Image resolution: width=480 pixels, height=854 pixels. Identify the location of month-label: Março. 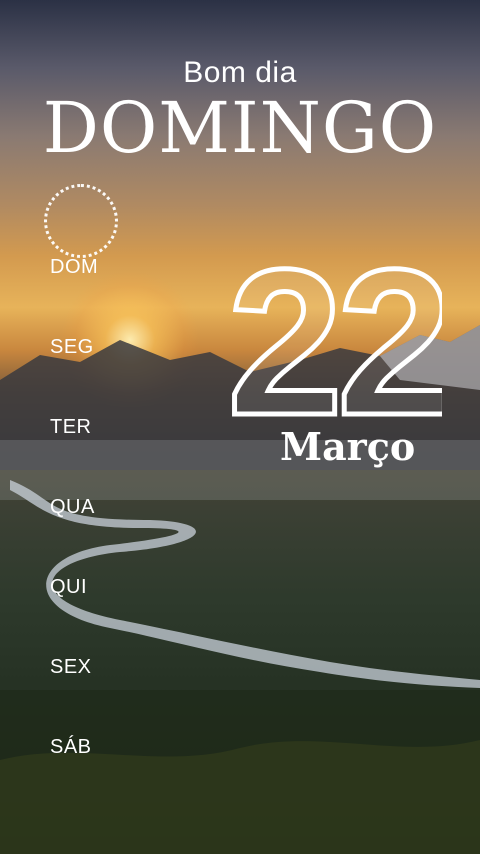
(348, 446).